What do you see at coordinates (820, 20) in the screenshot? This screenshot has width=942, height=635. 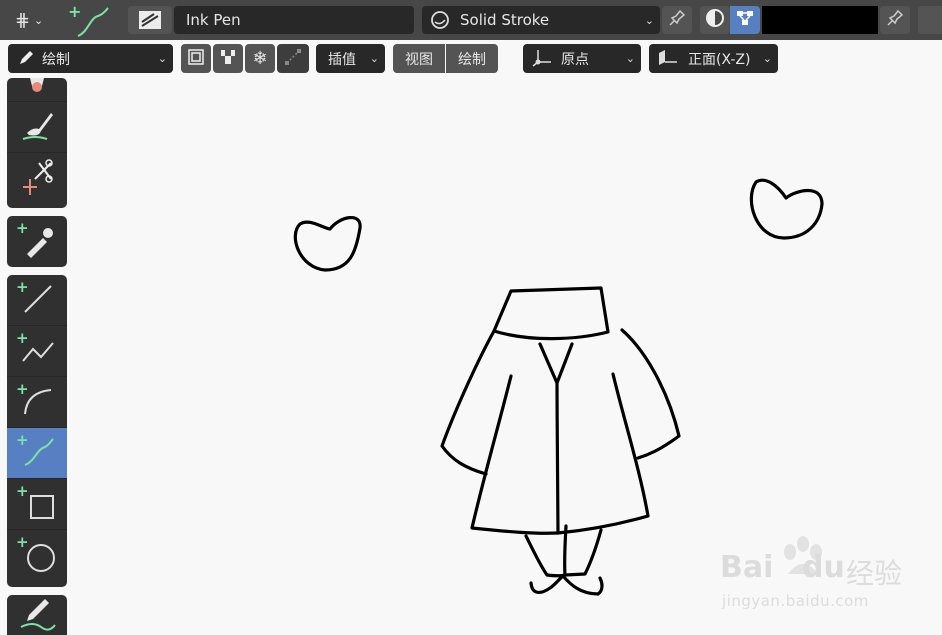 I see `color-swatch` at bounding box center [820, 20].